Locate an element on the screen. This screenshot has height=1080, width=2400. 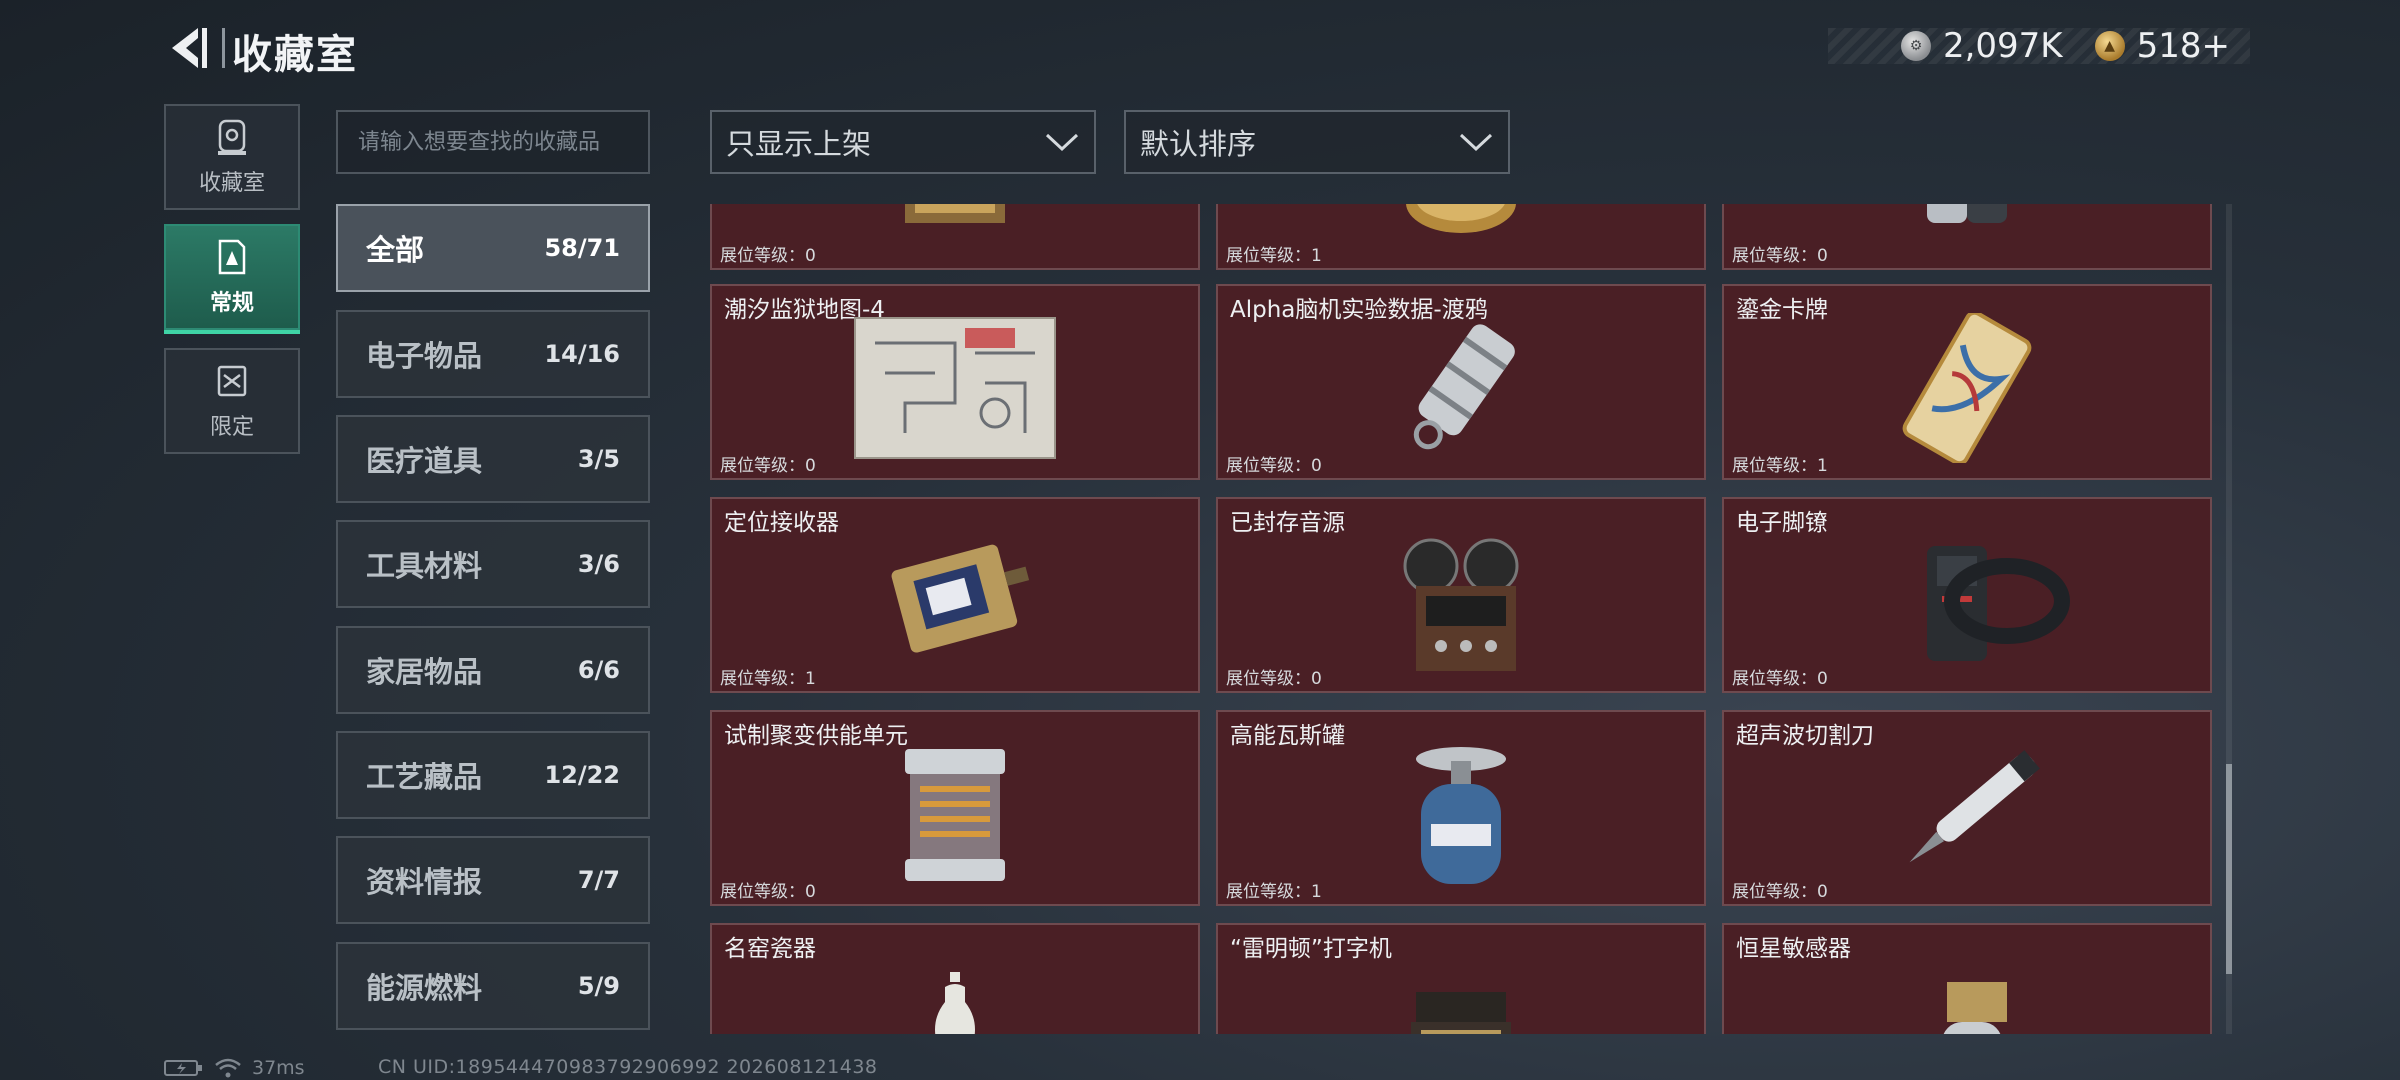
sort-dropdown: 默认排序 is located at coordinates (1317, 142).